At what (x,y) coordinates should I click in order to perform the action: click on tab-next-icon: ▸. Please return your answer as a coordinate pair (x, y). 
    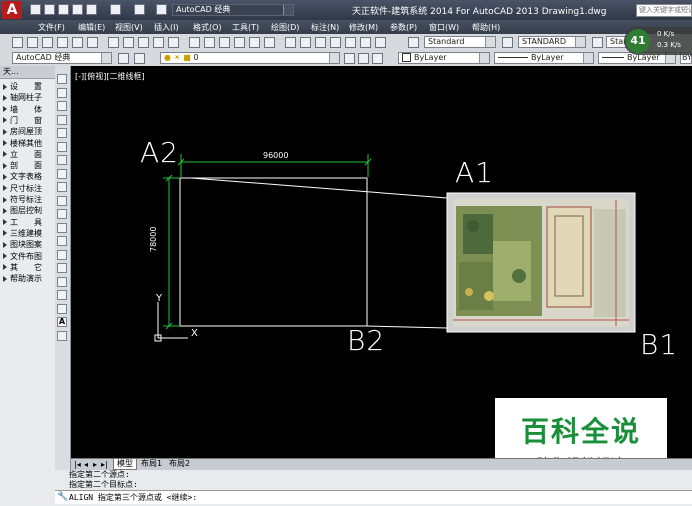
    Looking at the image, I should click on (95, 464).